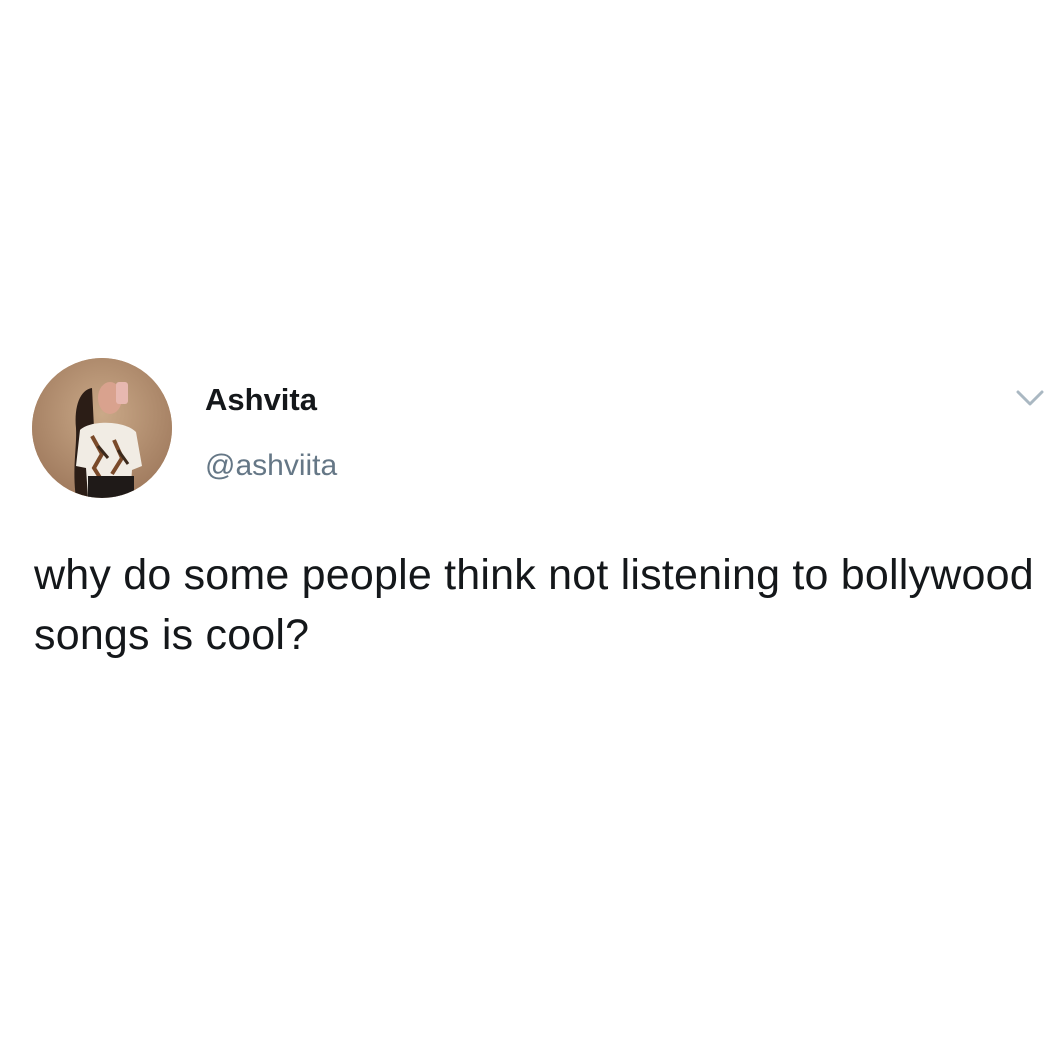 The height and width of the screenshot is (1061, 1061). What do you see at coordinates (1030, 397) in the screenshot?
I see `chevron-down-icon` at bounding box center [1030, 397].